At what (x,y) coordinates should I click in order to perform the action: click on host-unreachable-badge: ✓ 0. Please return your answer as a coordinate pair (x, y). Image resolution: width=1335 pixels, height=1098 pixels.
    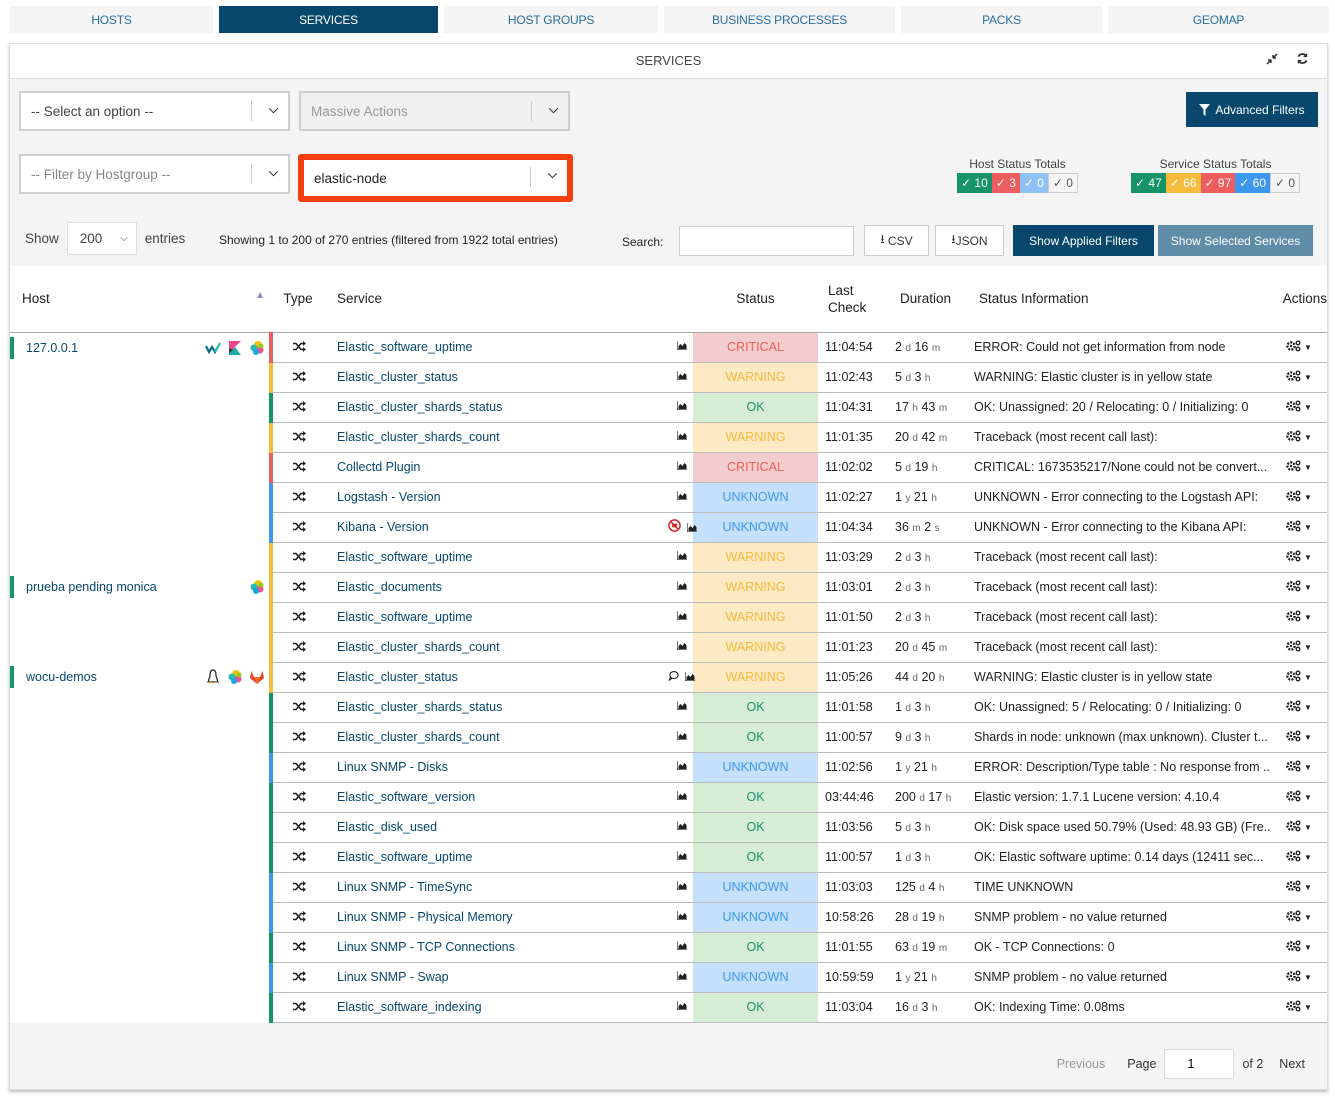
    Looking at the image, I should click on (1033, 183).